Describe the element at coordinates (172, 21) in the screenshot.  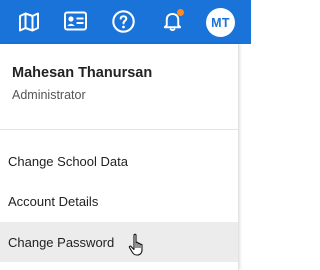
I see `bell-icon` at that location.